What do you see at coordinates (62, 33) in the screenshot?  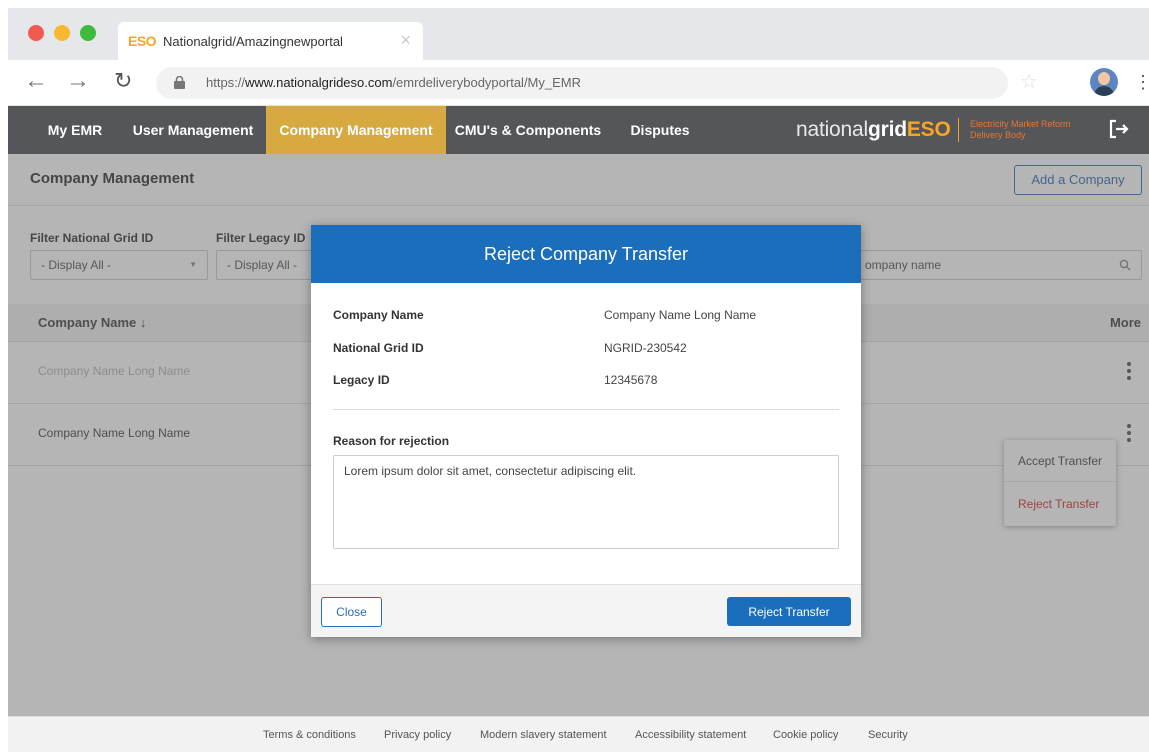 I see `window-minimize-dot` at bounding box center [62, 33].